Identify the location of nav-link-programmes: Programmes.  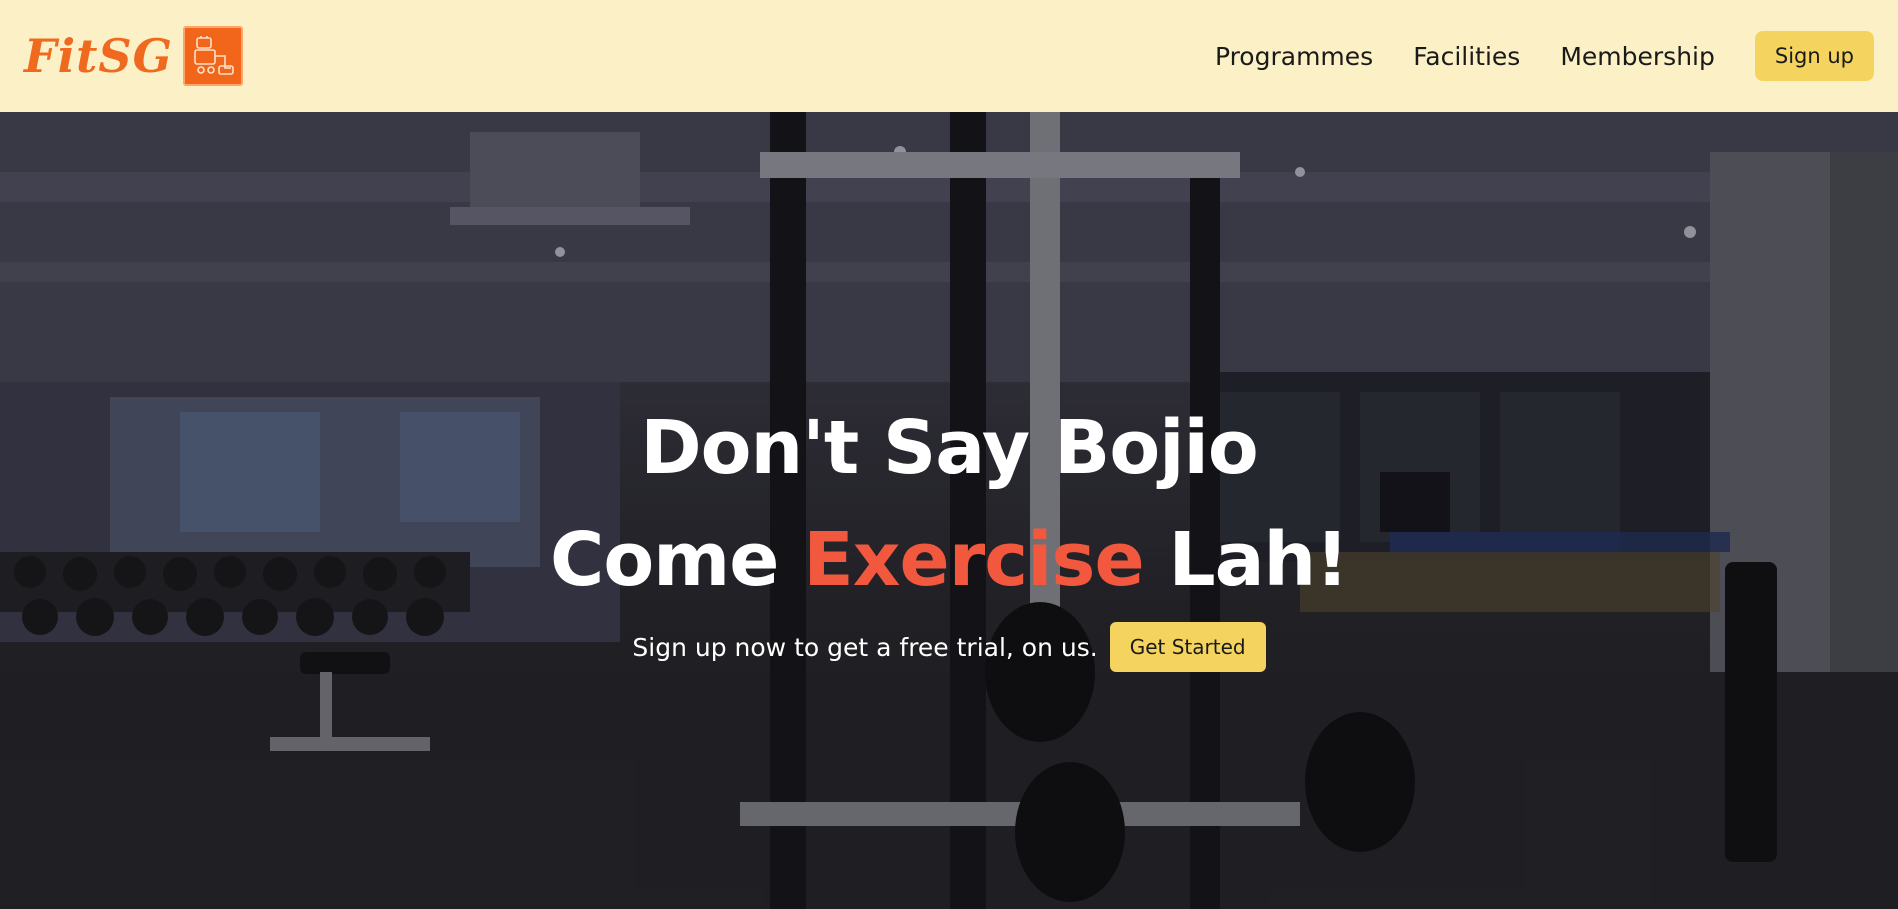
(1294, 56).